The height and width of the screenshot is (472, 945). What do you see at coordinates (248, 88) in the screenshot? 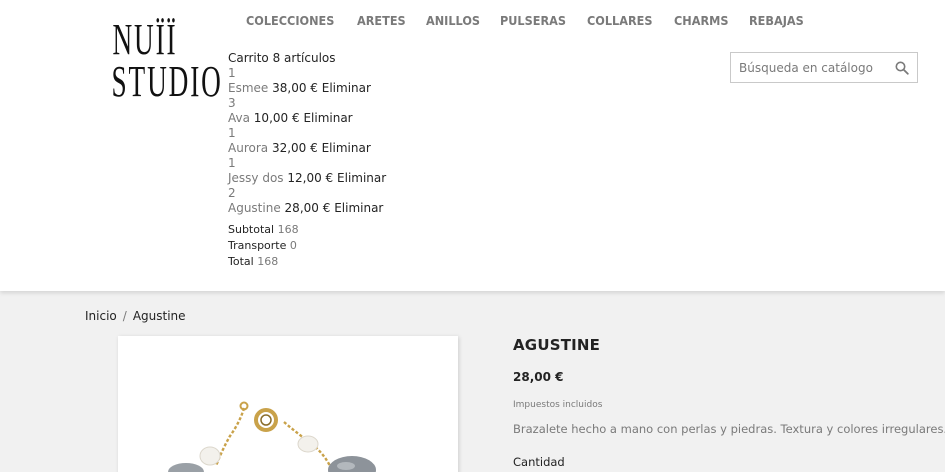
I see `cart-item-name: Esmee` at bounding box center [248, 88].